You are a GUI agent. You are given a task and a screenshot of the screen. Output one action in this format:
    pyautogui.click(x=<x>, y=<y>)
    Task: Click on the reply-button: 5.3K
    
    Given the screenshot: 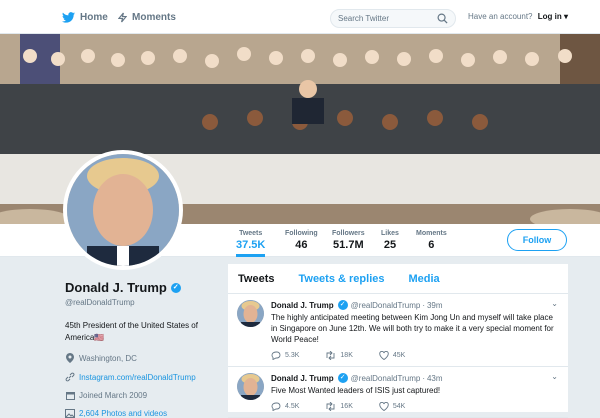 What is the action you would take?
    pyautogui.click(x=285, y=355)
    